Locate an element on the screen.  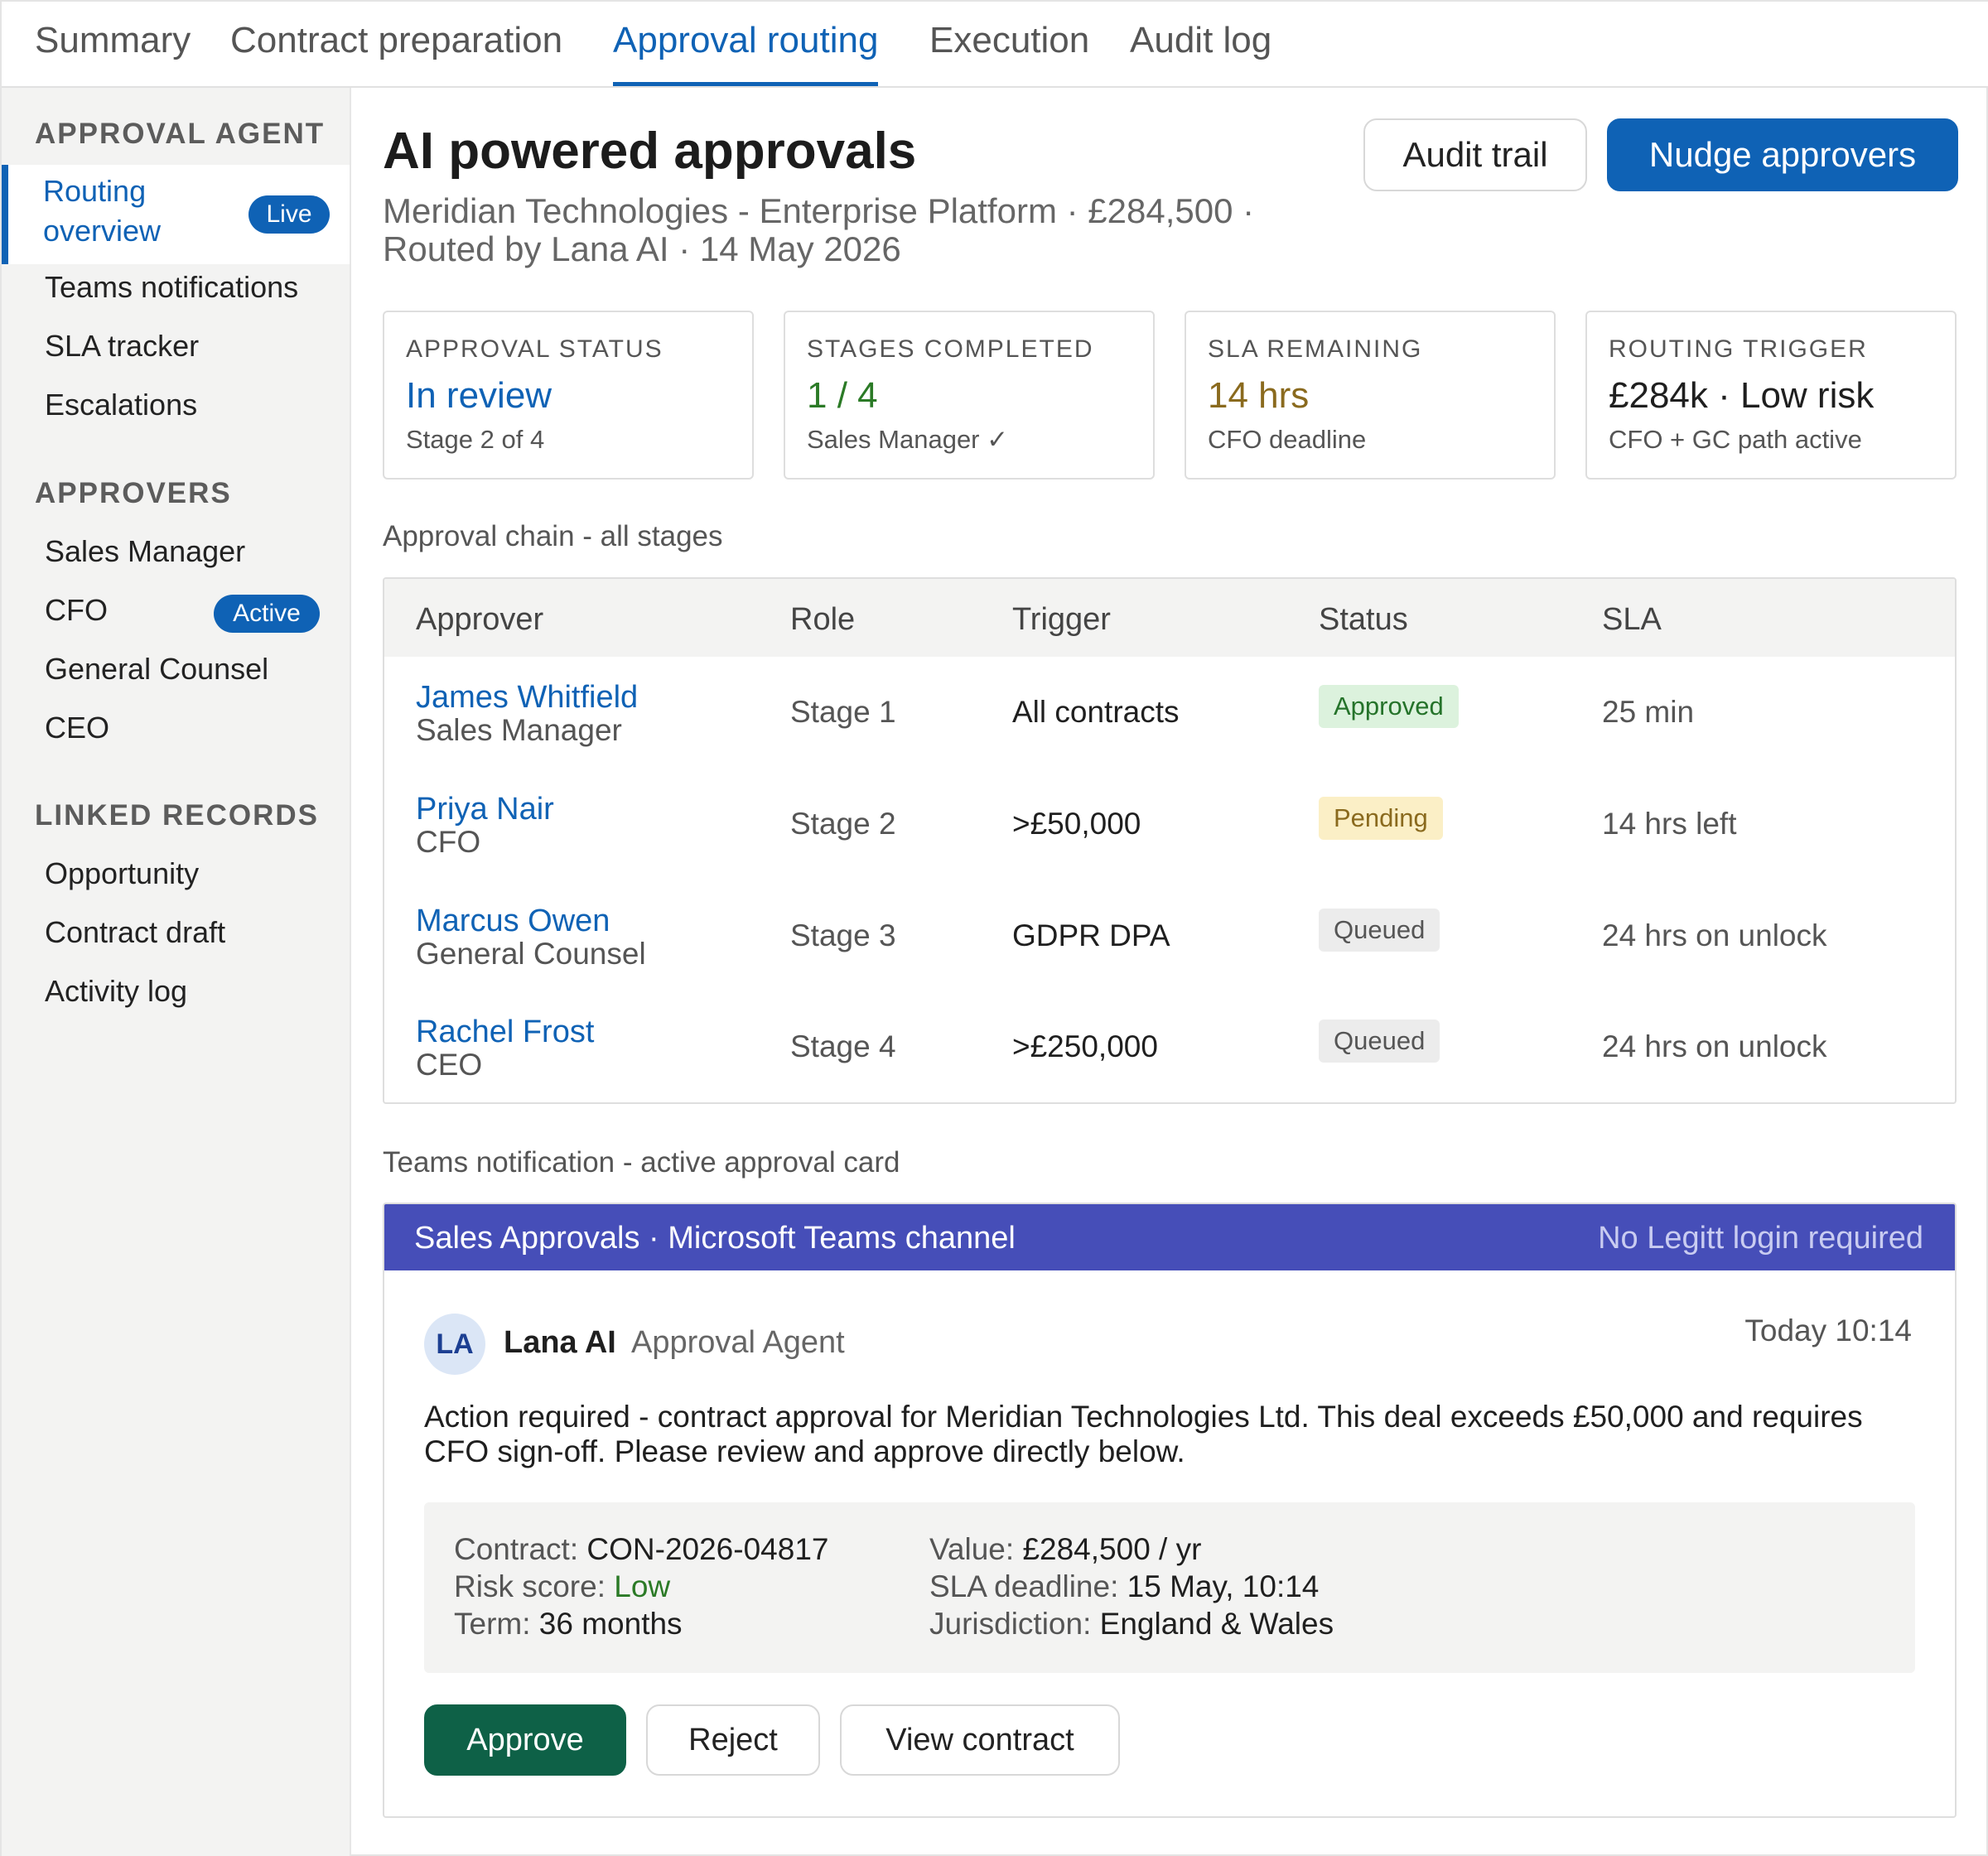
sidebar-item-sla-tracker: SLA tracker is located at coordinates (122, 347).